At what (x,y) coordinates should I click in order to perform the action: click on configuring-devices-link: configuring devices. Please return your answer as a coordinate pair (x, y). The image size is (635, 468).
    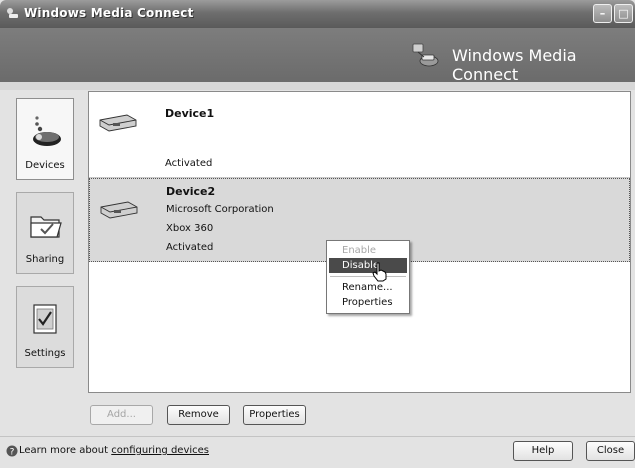
    Looking at the image, I should click on (160, 450).